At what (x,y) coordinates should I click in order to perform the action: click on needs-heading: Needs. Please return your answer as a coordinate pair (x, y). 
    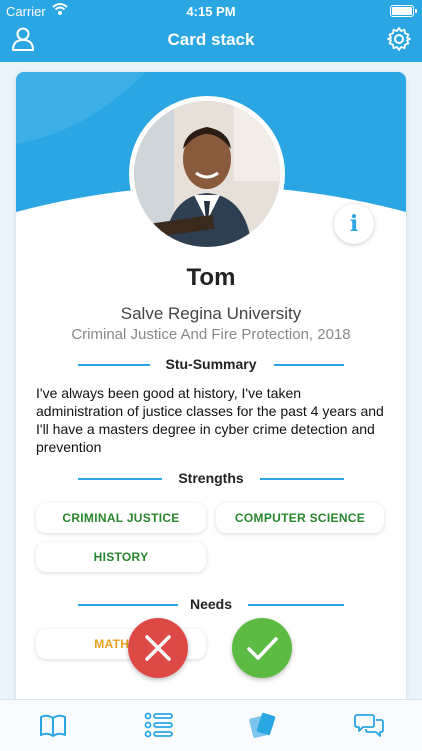
    Looking at the image, I should click on (211, 604).